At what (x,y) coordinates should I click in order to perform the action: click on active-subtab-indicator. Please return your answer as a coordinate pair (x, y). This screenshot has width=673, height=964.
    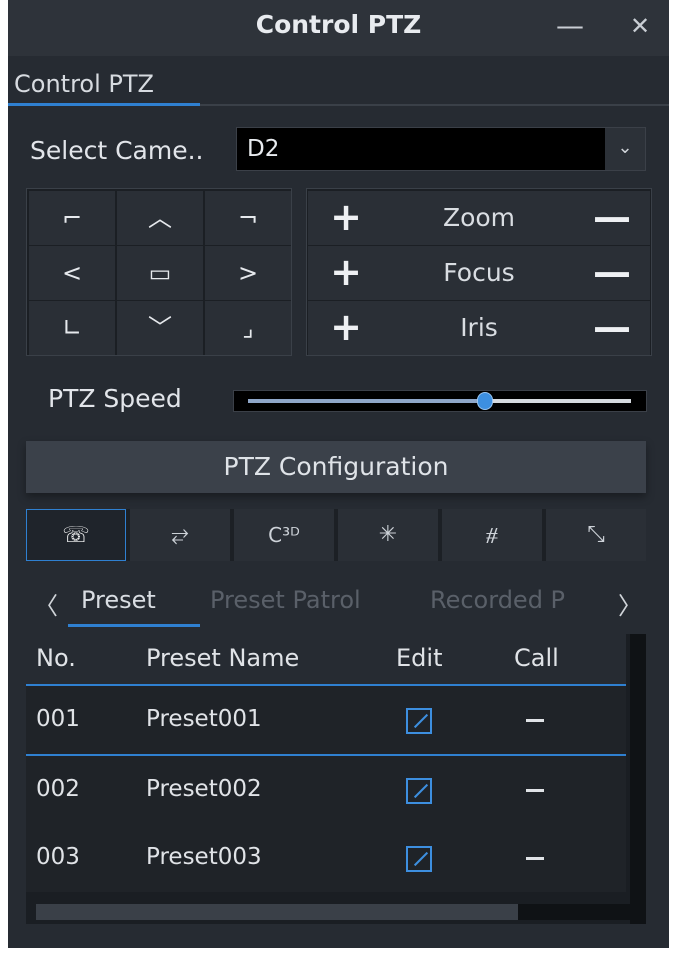
    Looking at the image, I should click on (134, 625).